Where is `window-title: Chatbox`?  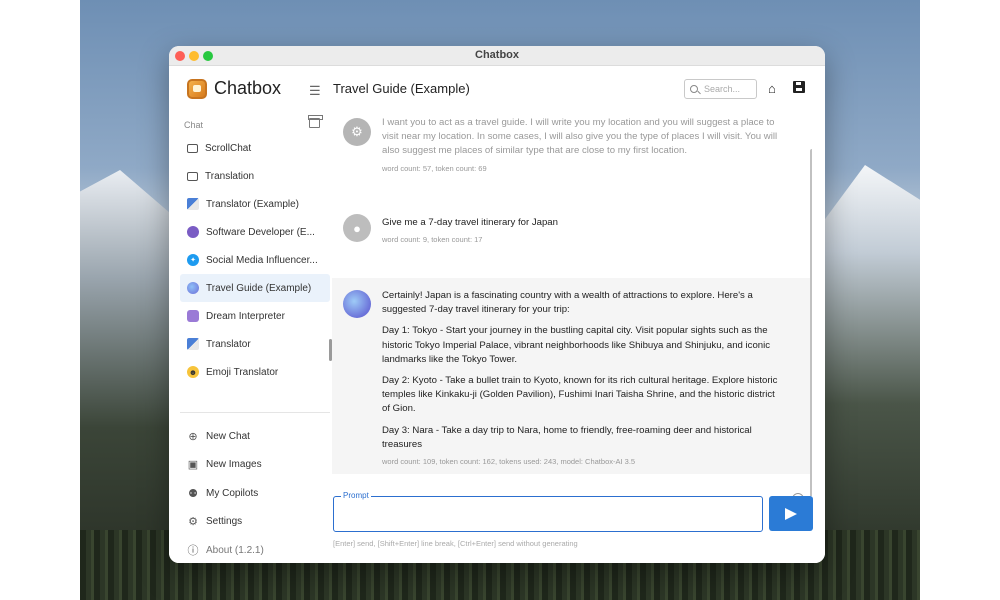
window-title: Chatbox is located at coordinates (497, 55).